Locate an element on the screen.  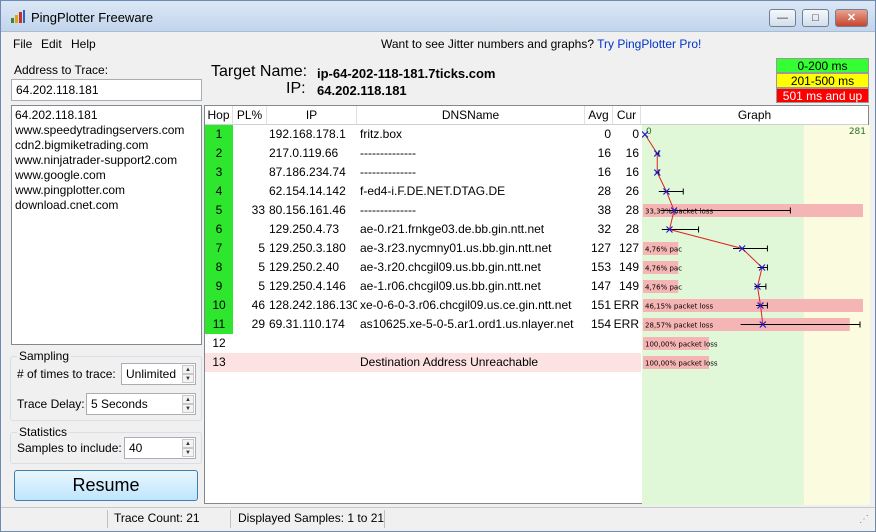
table-row: 13 Destination Address Unreachable is located at coordinates (423, 362).